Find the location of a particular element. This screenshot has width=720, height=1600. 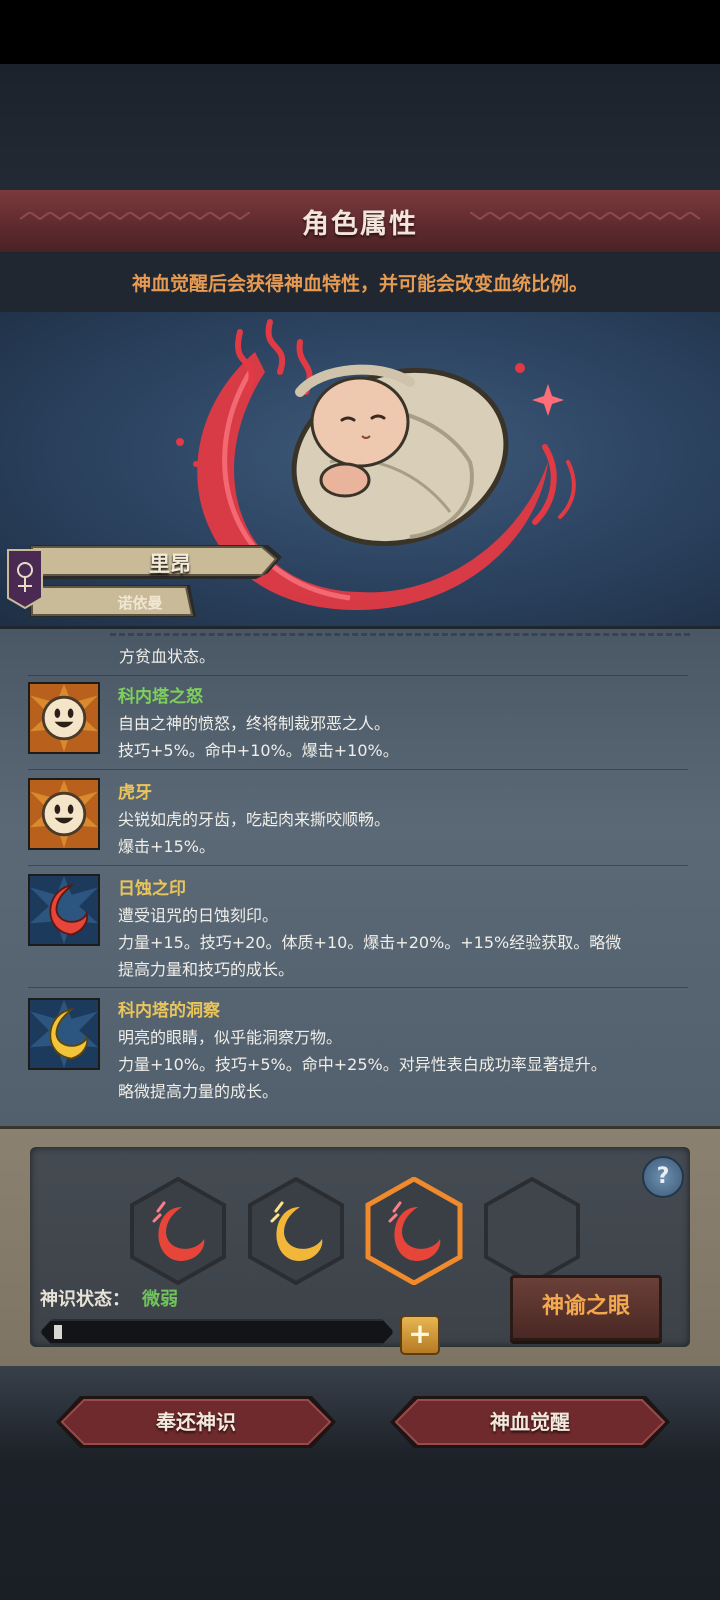

divine-status-label: 神识状态： is located at coordinates (85, 1299).